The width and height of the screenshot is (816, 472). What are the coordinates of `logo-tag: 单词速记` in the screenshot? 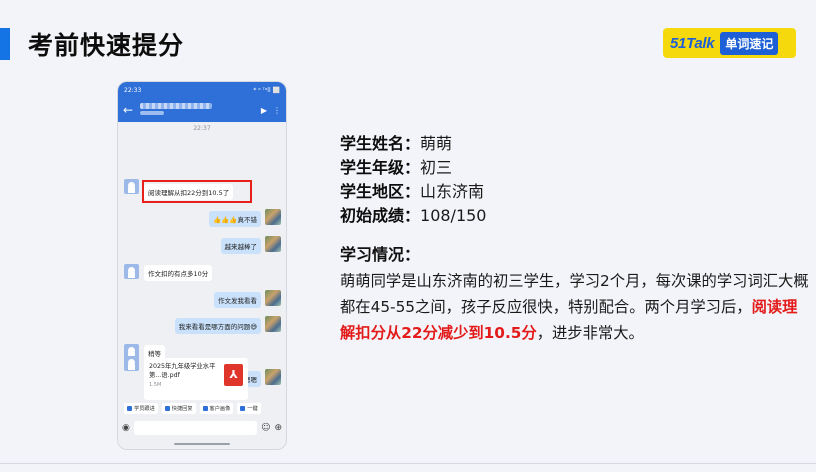 It's located at (749, 43).